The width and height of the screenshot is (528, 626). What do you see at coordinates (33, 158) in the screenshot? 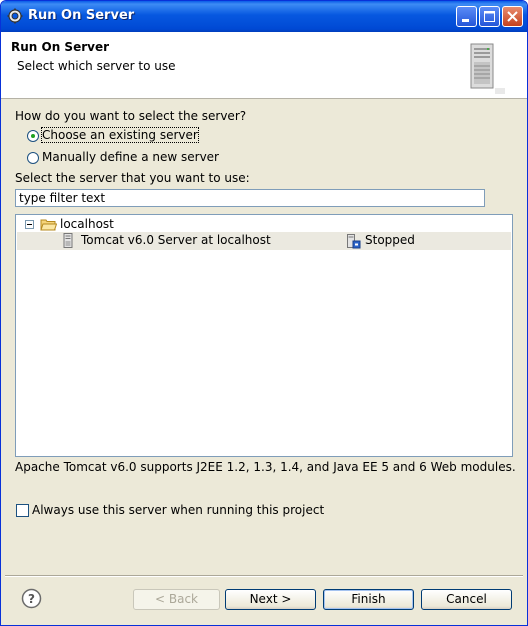
I see `new-server-radio` at bounding box center [33, 158].